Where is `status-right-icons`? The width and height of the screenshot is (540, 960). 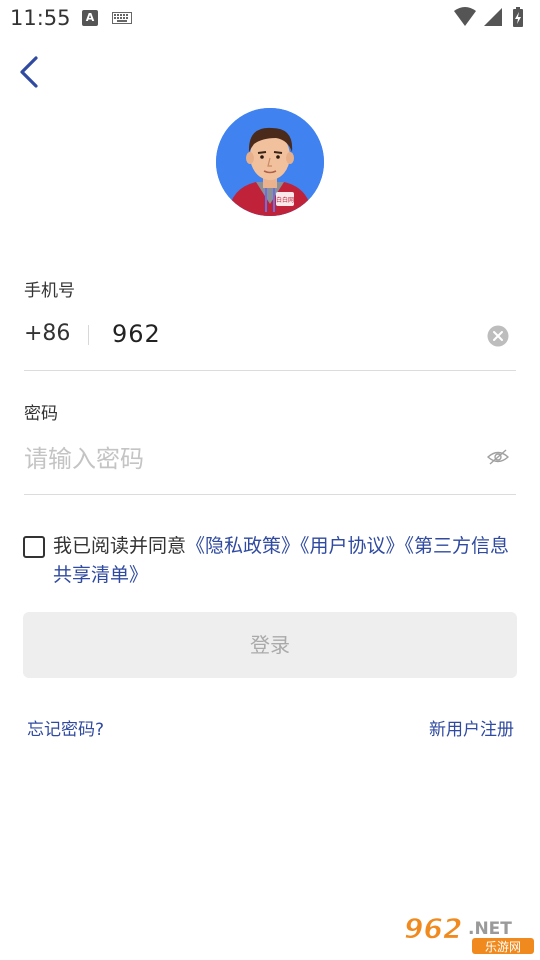
status-right-icons is located at coordinates (488, 17).